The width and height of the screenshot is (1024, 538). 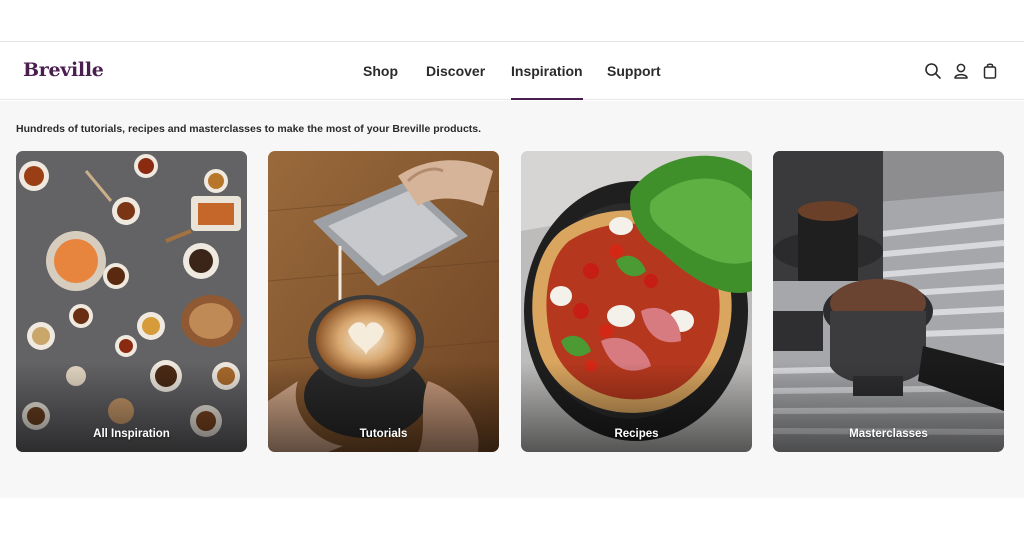 I want to click on nav-discover: Discover, so click(x=455, y=71).